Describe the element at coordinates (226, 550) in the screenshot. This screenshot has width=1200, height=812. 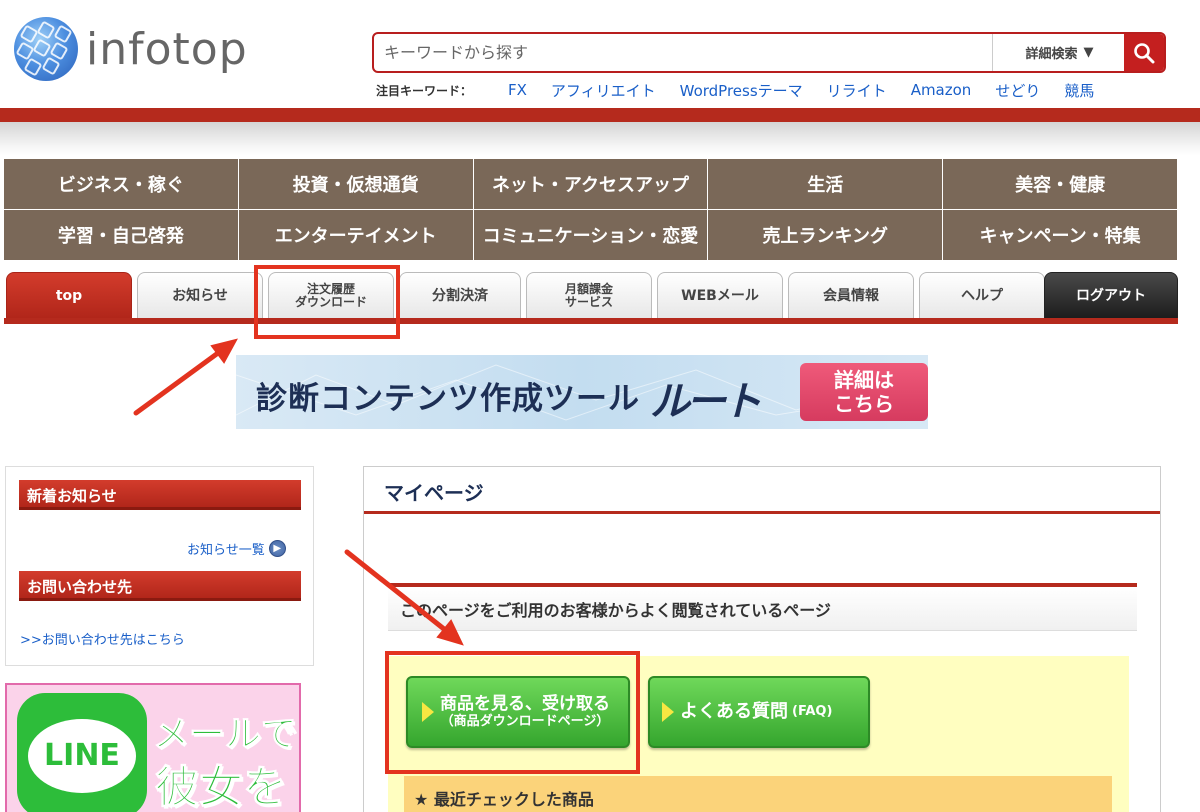
I see `news-list-label: お知らせ一覧` at that location.